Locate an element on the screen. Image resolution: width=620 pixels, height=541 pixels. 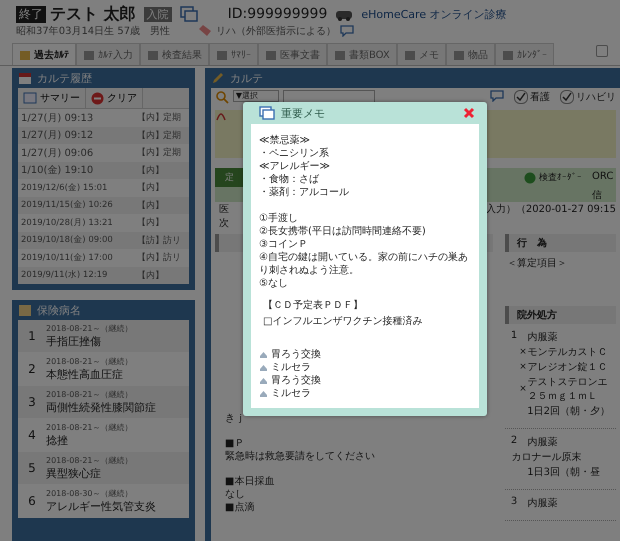
orca-sub-label: 信 is located at coordinates (597, 195).